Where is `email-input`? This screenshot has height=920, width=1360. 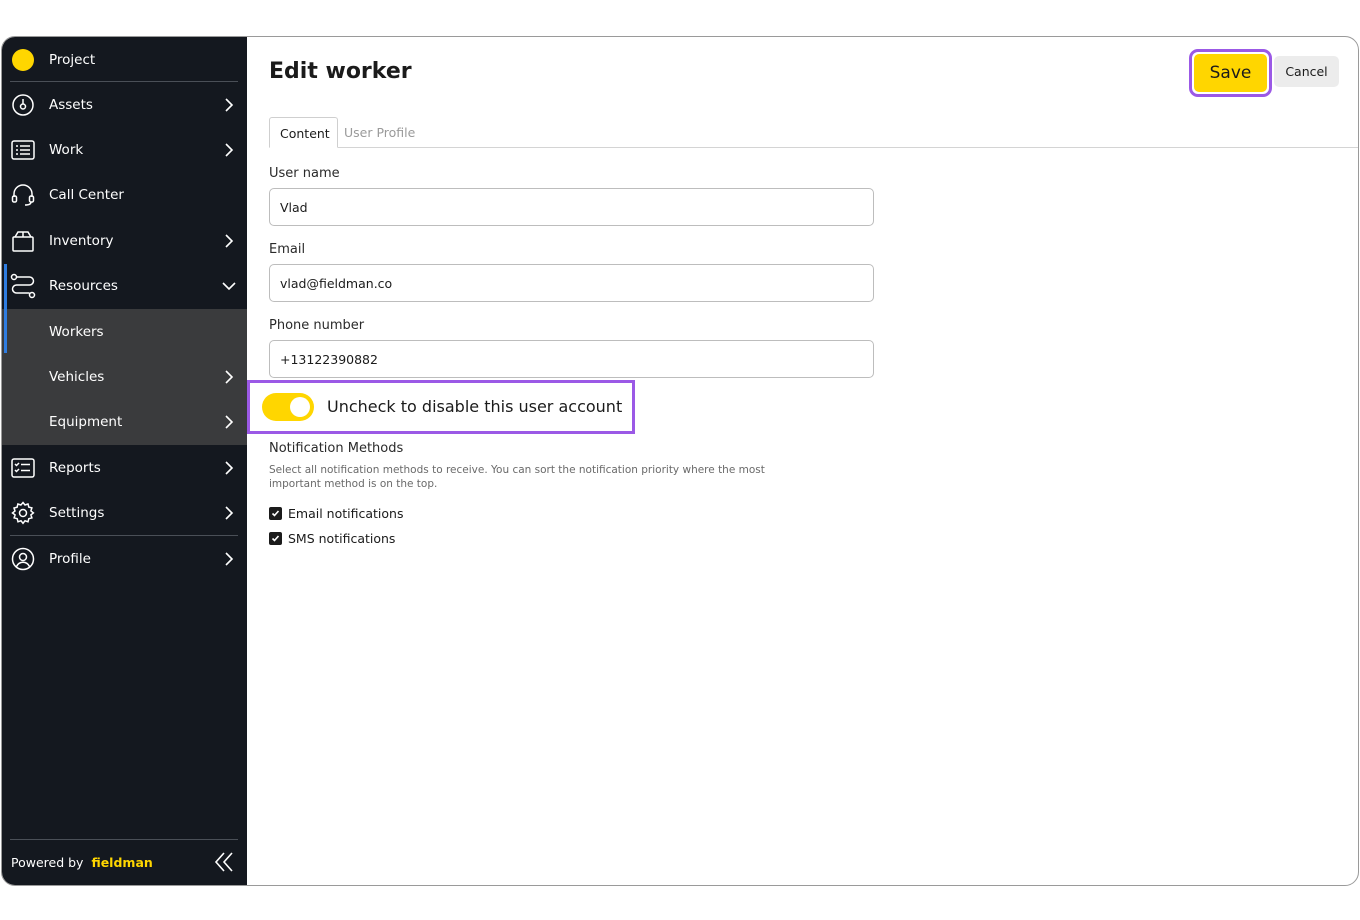 email-input is located at coordinates (571, 283).